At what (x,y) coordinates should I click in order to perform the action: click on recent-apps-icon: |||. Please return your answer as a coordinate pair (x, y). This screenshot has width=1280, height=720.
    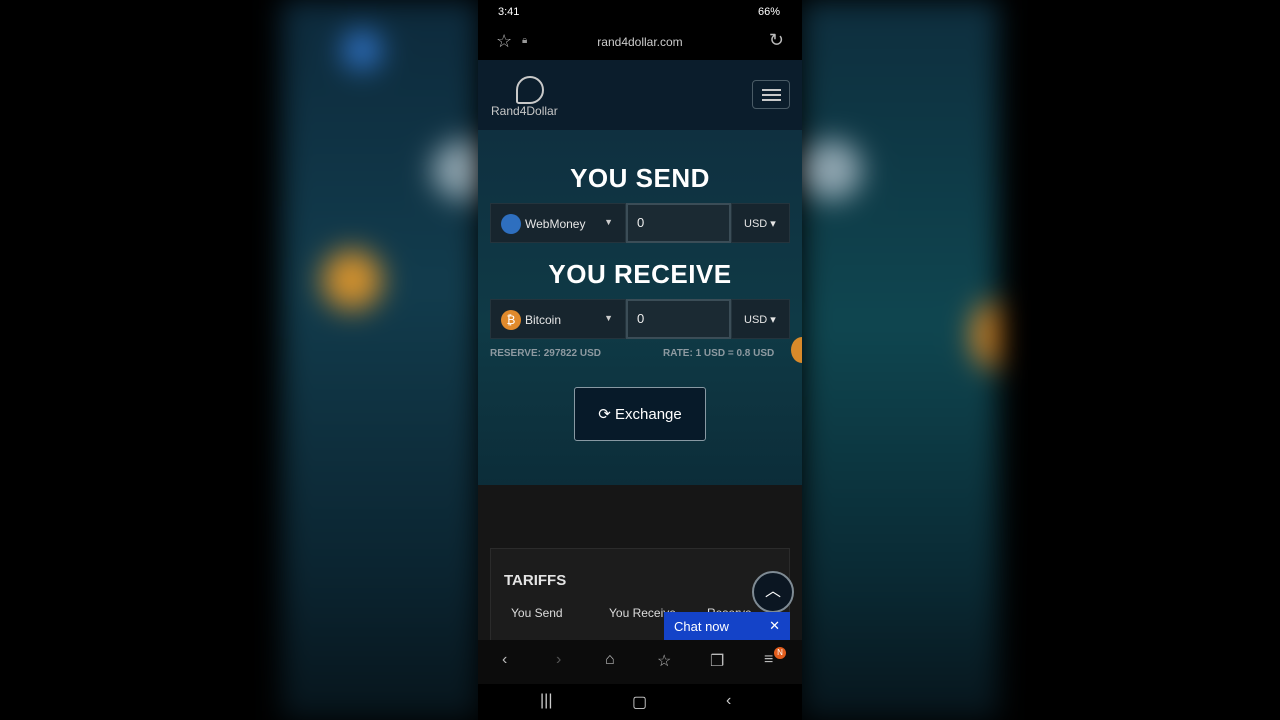
    Looking at the image, I should click on (546, 701).